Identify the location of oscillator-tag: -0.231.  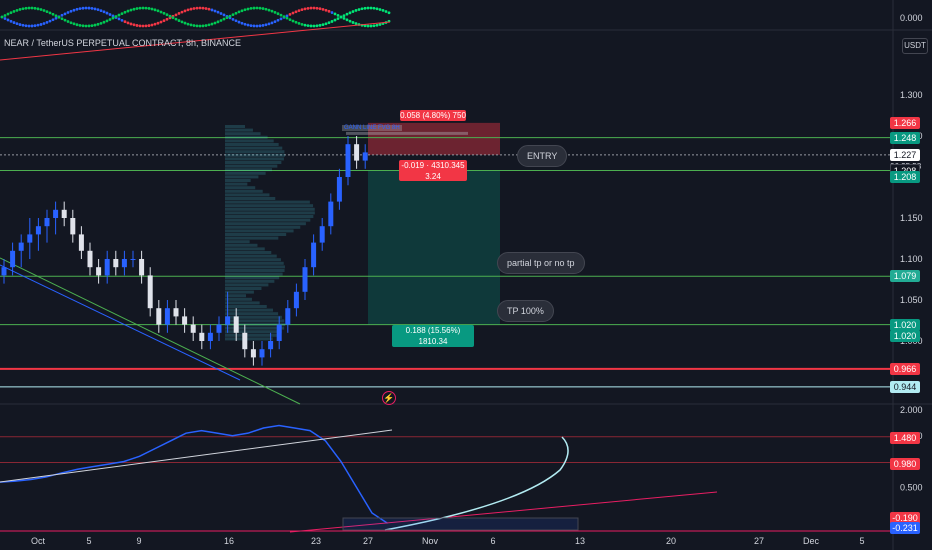
(905, 528).